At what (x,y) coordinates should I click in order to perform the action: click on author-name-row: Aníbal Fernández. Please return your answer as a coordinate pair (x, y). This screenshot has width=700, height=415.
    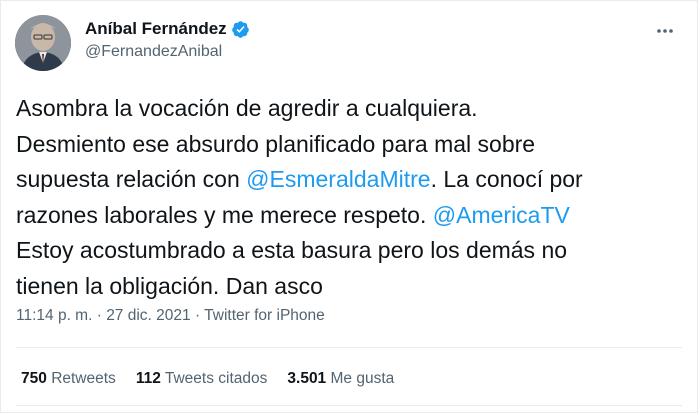
    Looking at the image, I should click on (167, 29).